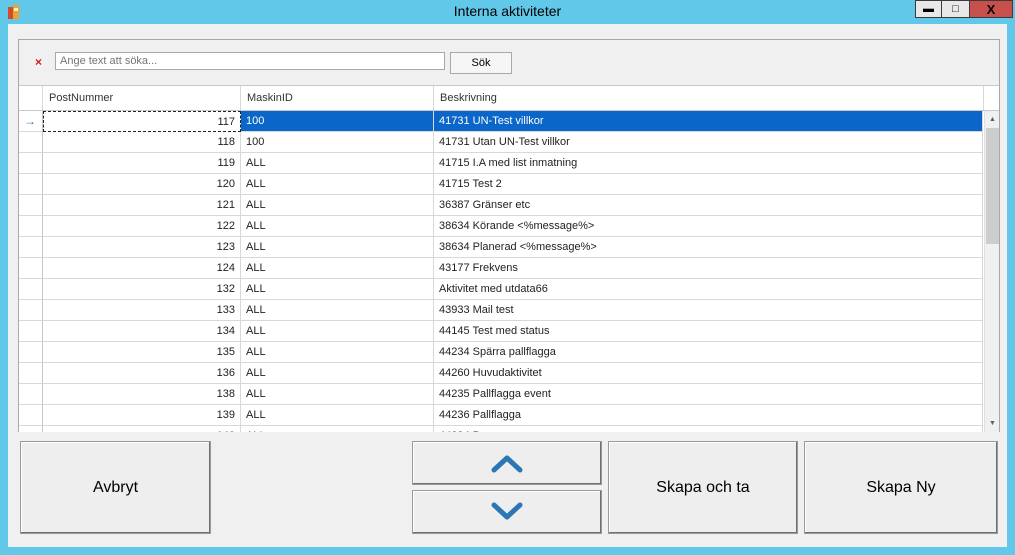 The width and height of the screenshot is (1015, 555). What do you see at coordinates (992, 423) in the screenshot?
I see `scroll-down-icon: ▼` at bounding box center [992, 423].